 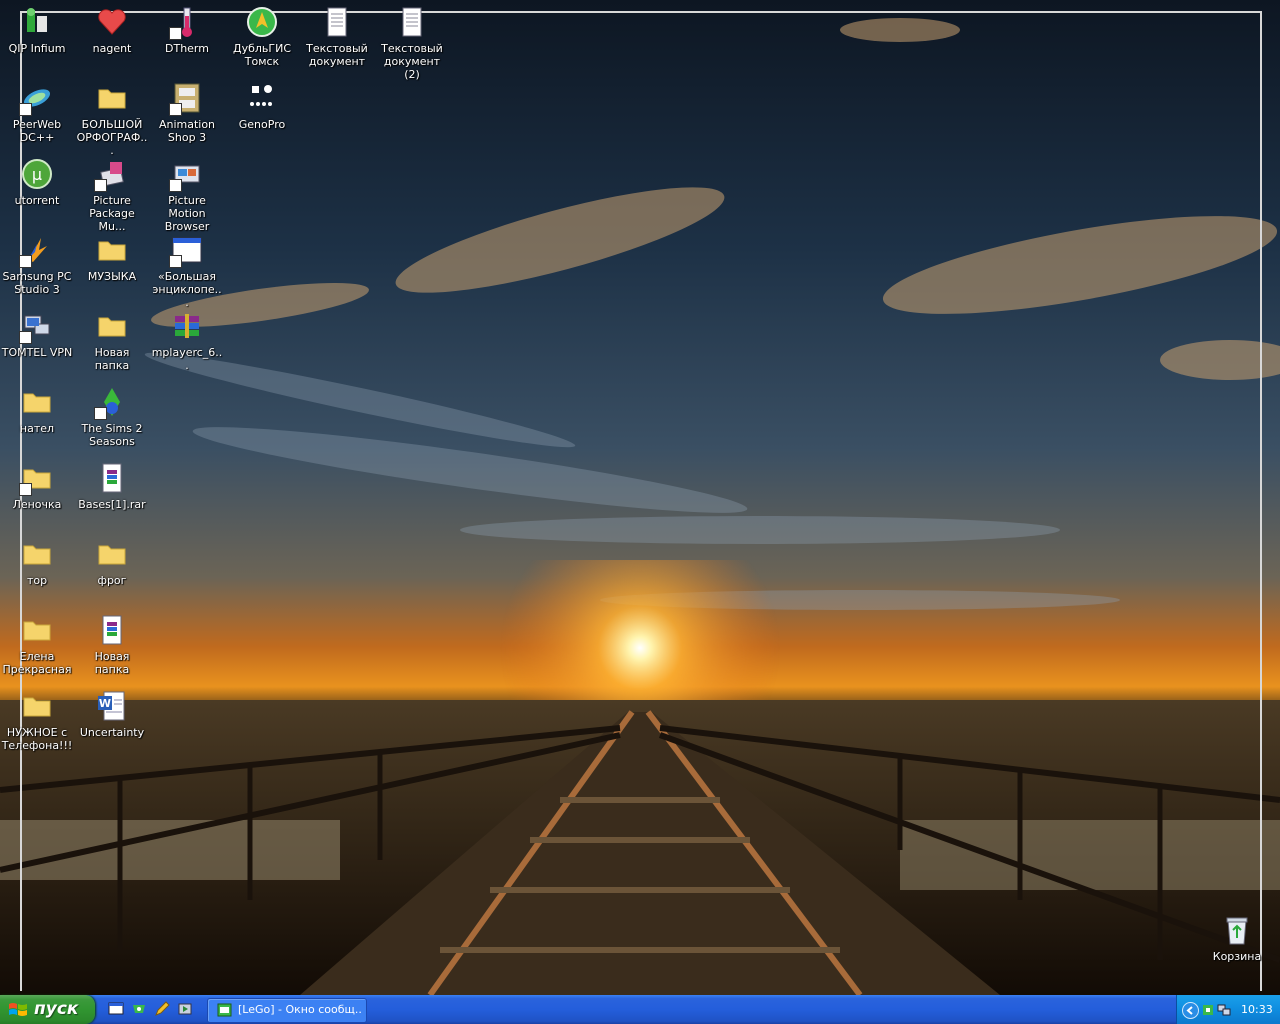 I want to click on heart-icon, so click(x=112, y=22).